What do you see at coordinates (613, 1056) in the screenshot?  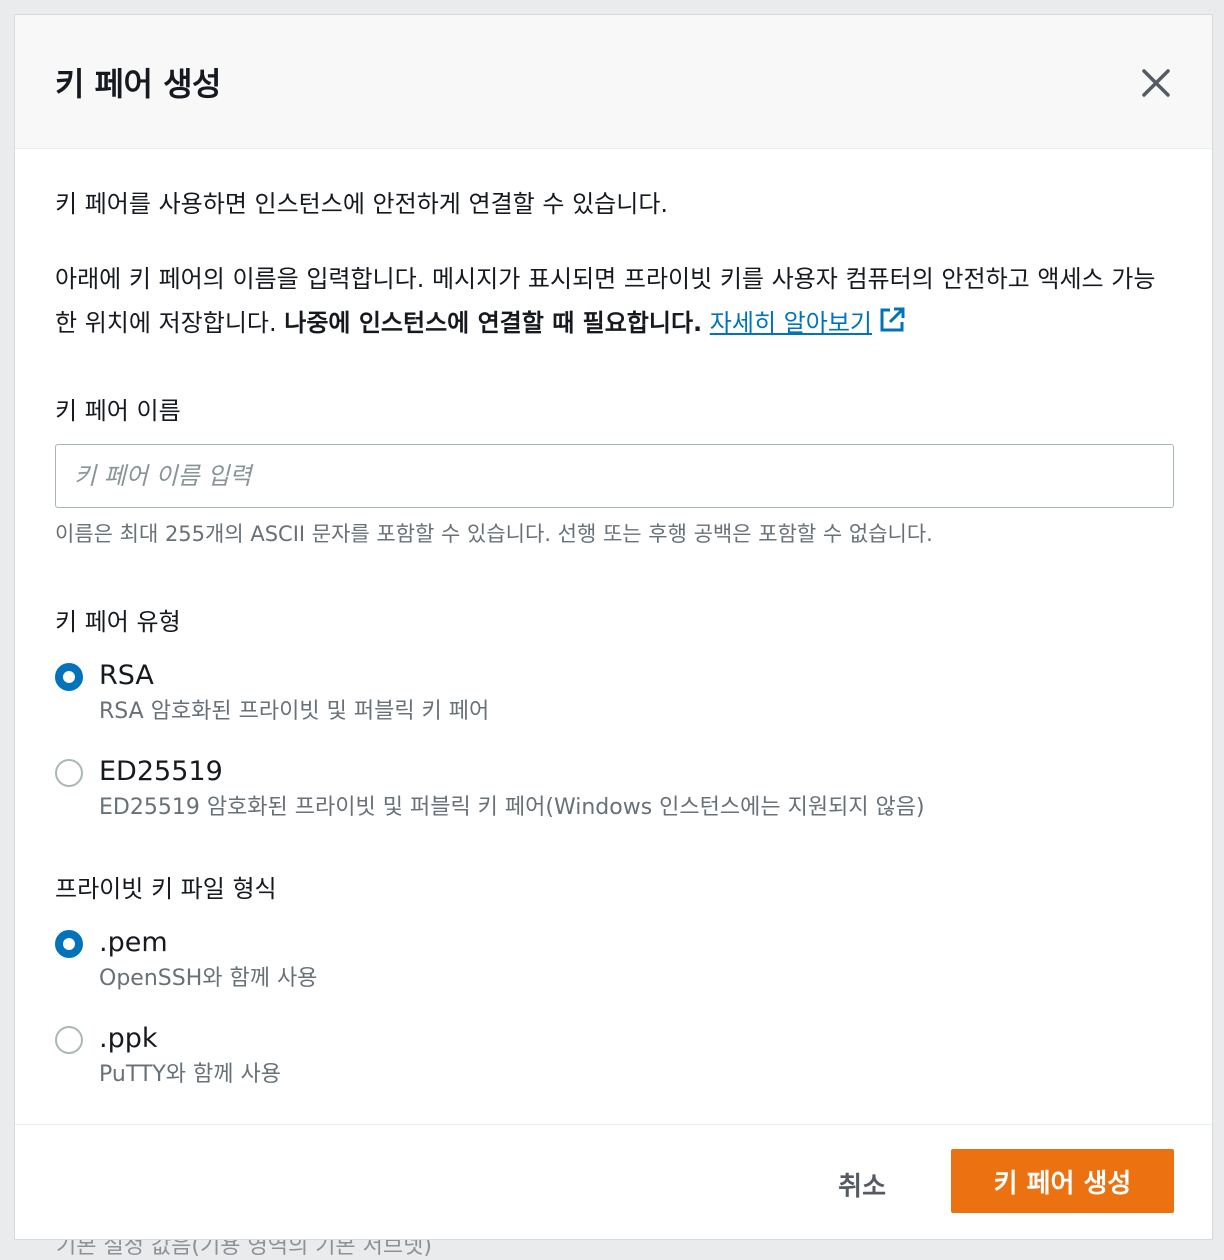 I see `radio-option-ppk: .ppk PuTTY와 함께 사용` at bounding box center [613, 1056].